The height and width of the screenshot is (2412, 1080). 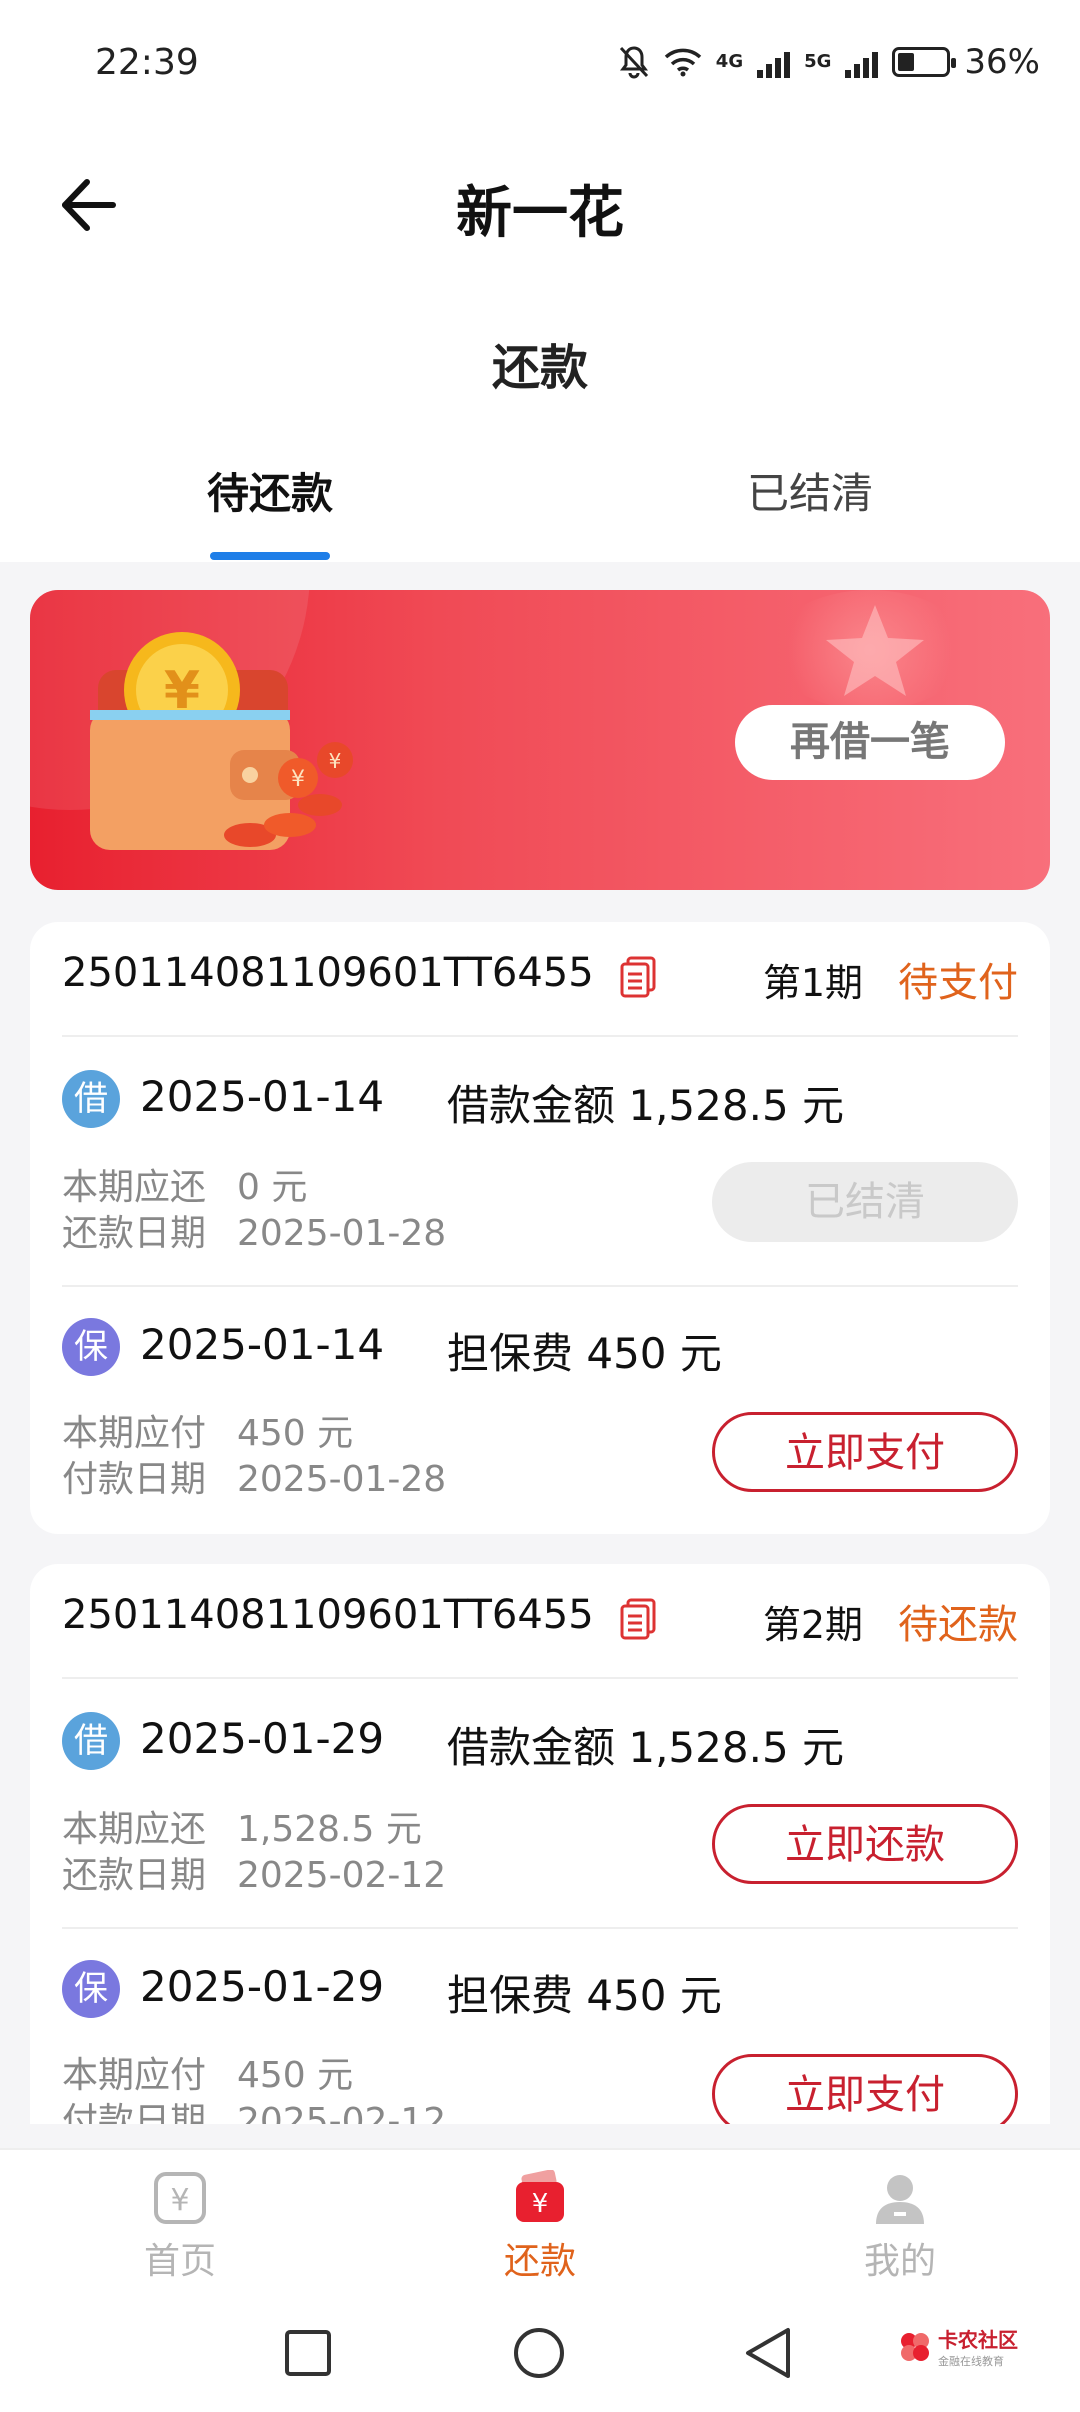 What do you see at coordinates (769, 2353) in the screenshot?
I see `back-triangle-icon` at bounding box center [769, 2353].